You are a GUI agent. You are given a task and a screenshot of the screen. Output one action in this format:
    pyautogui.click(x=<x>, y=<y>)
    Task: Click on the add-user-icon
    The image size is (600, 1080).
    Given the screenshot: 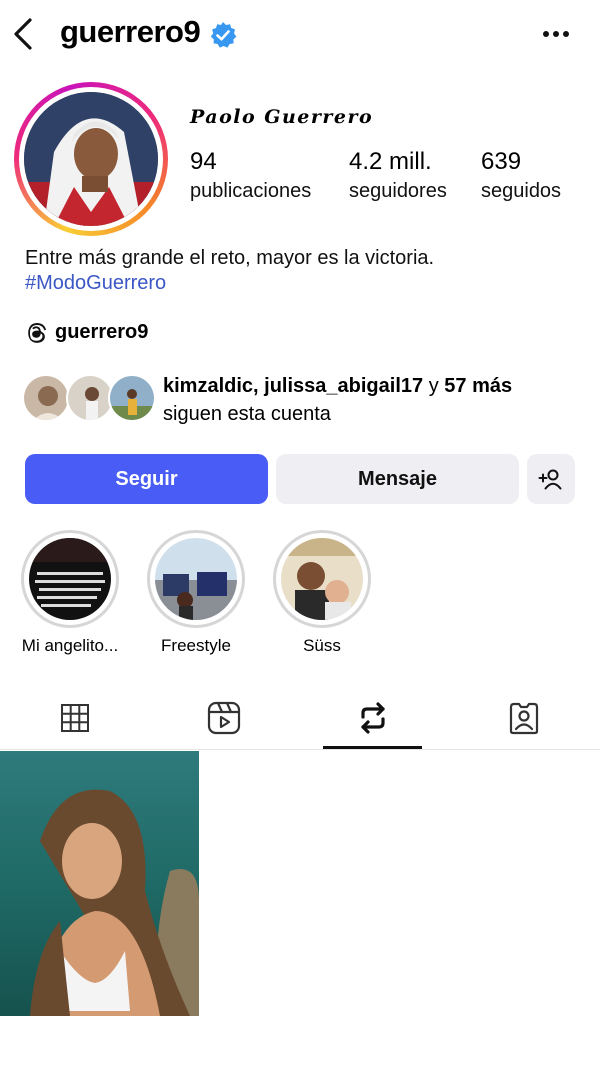 What is the action you would take?
    pyautogui.click(x=550, y=479)
    